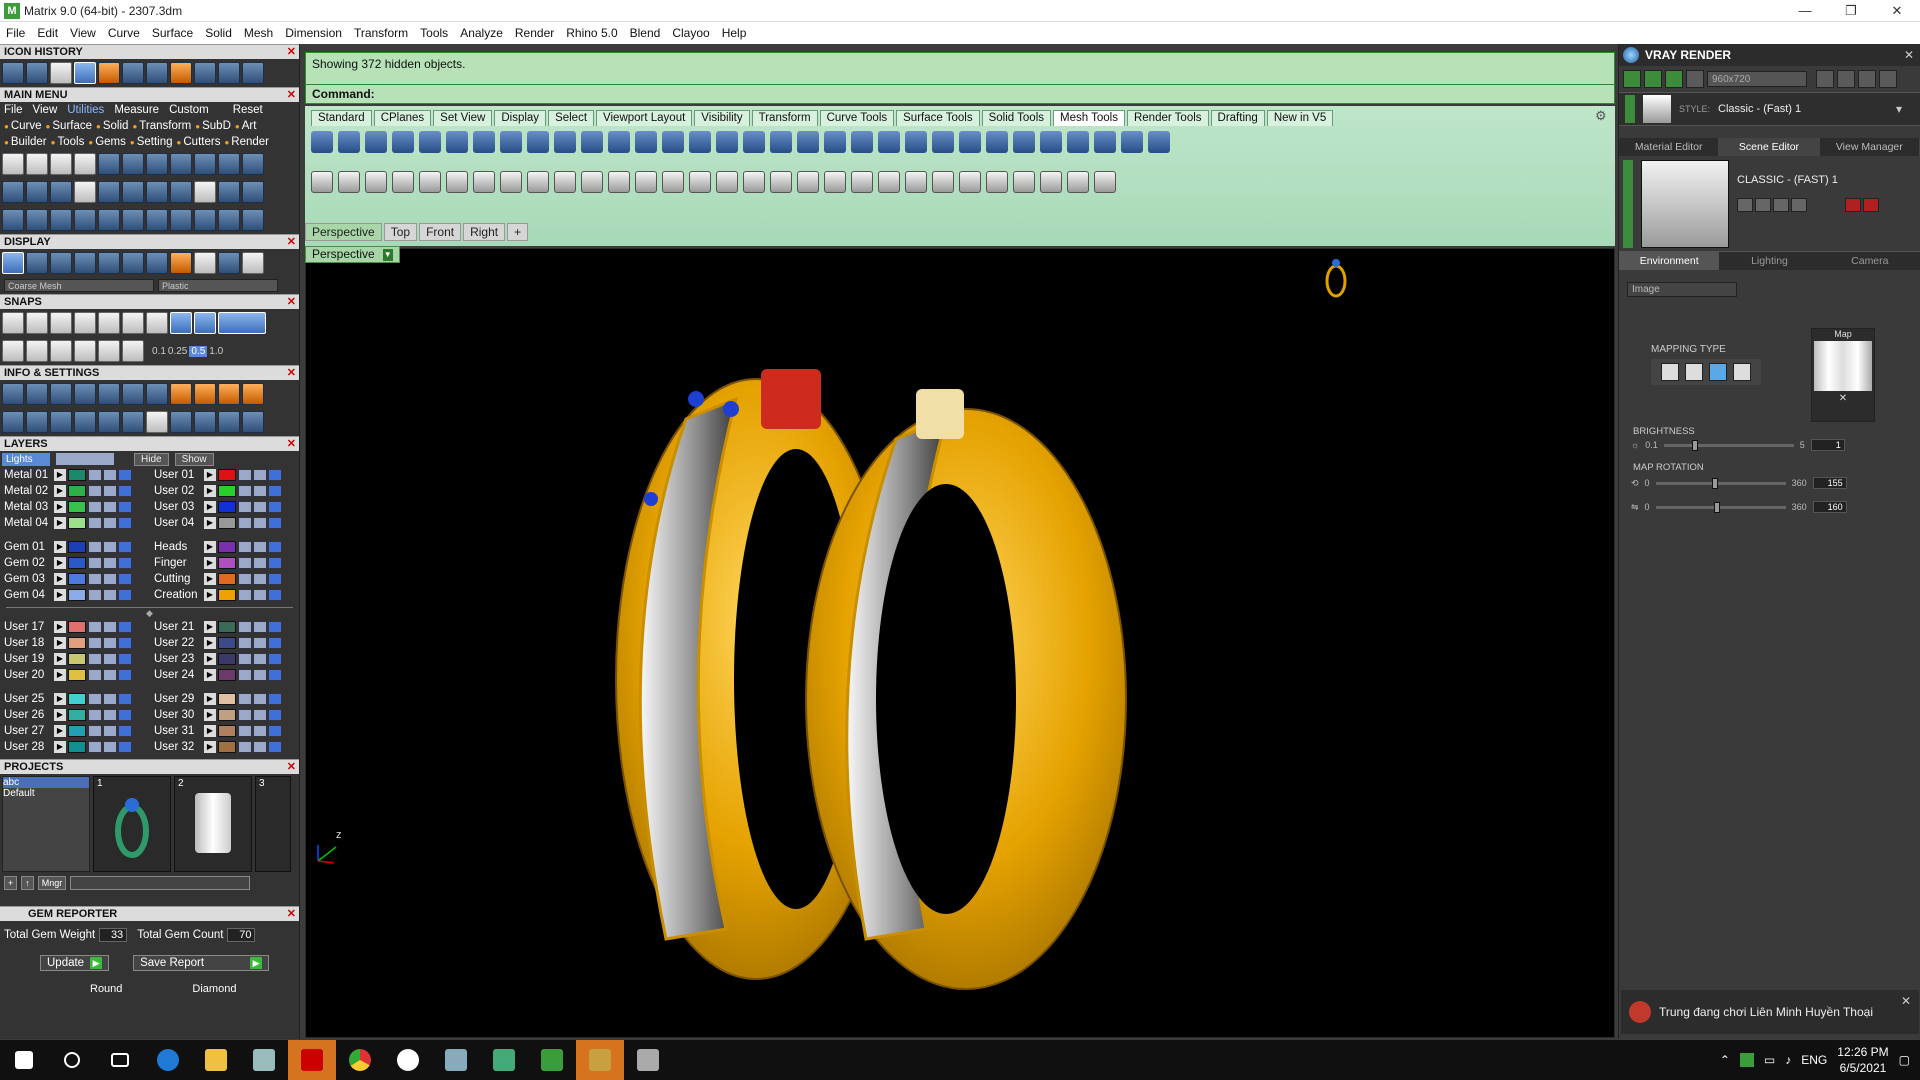  I want to click on add-project-icon: +, so click(11, 883).